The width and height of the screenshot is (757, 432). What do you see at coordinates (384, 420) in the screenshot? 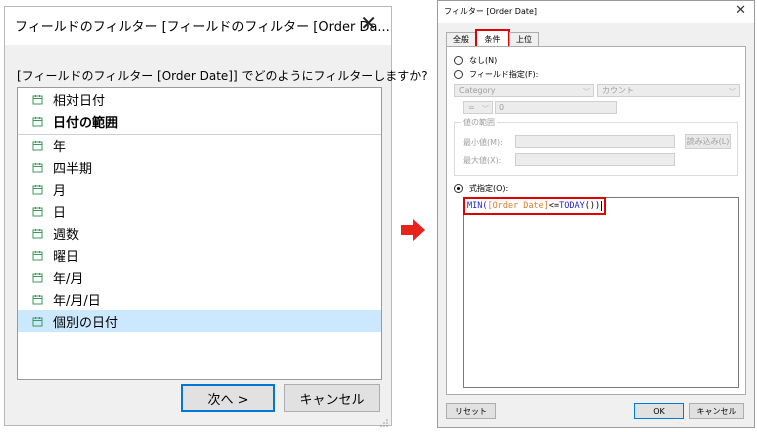
I see `resize-grip-icon` at bounding box center [384, 420].